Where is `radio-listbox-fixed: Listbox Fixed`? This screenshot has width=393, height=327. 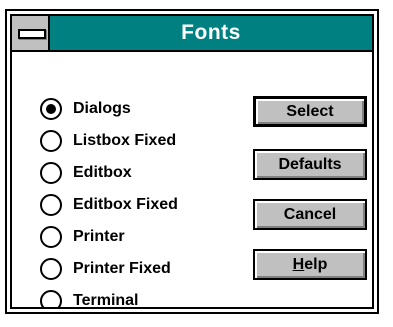 radio-listbox-fixed: Listbox Fixed is located at coordinates (108, 141).